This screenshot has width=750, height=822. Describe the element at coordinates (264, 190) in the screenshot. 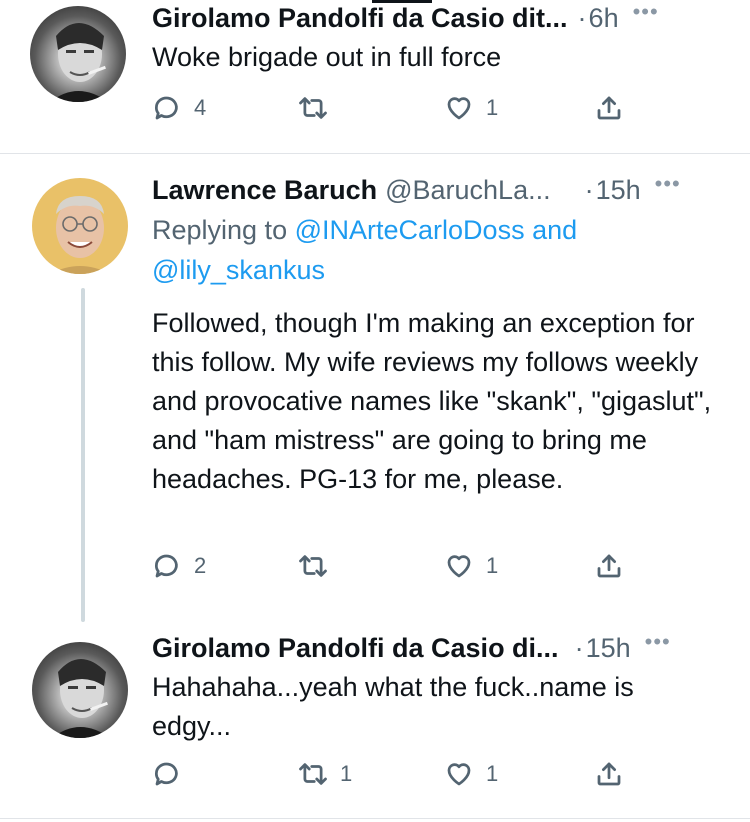

I see `author-name: Lawrence Baruch` at that location.